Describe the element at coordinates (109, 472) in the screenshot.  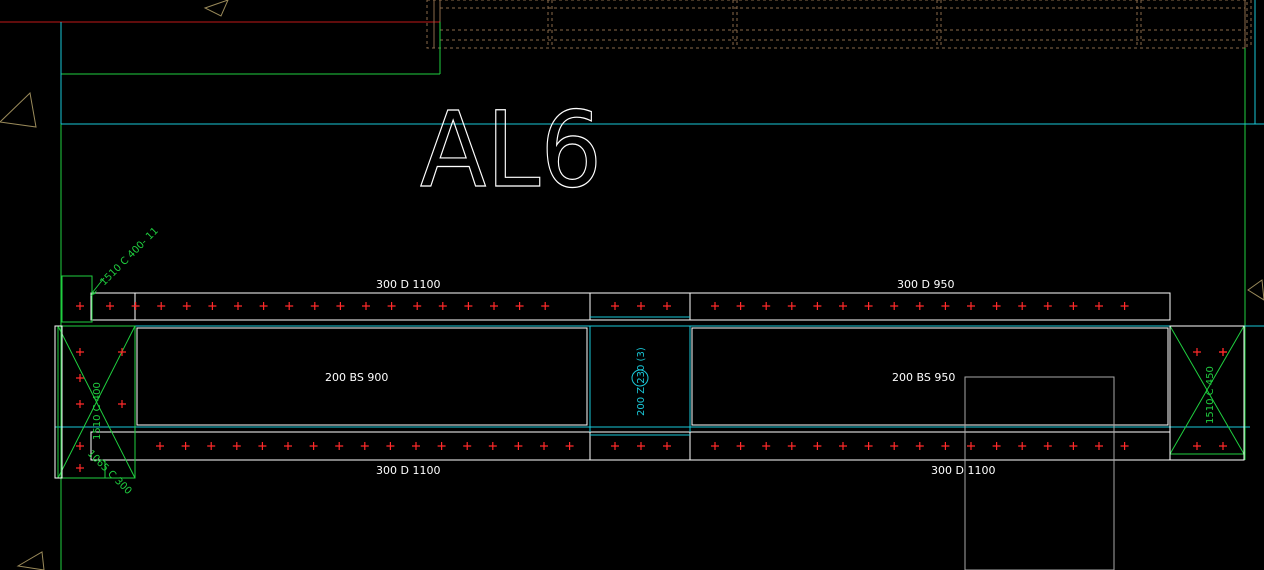
I see `label-green-bottom: 1065 C 300` at that location.